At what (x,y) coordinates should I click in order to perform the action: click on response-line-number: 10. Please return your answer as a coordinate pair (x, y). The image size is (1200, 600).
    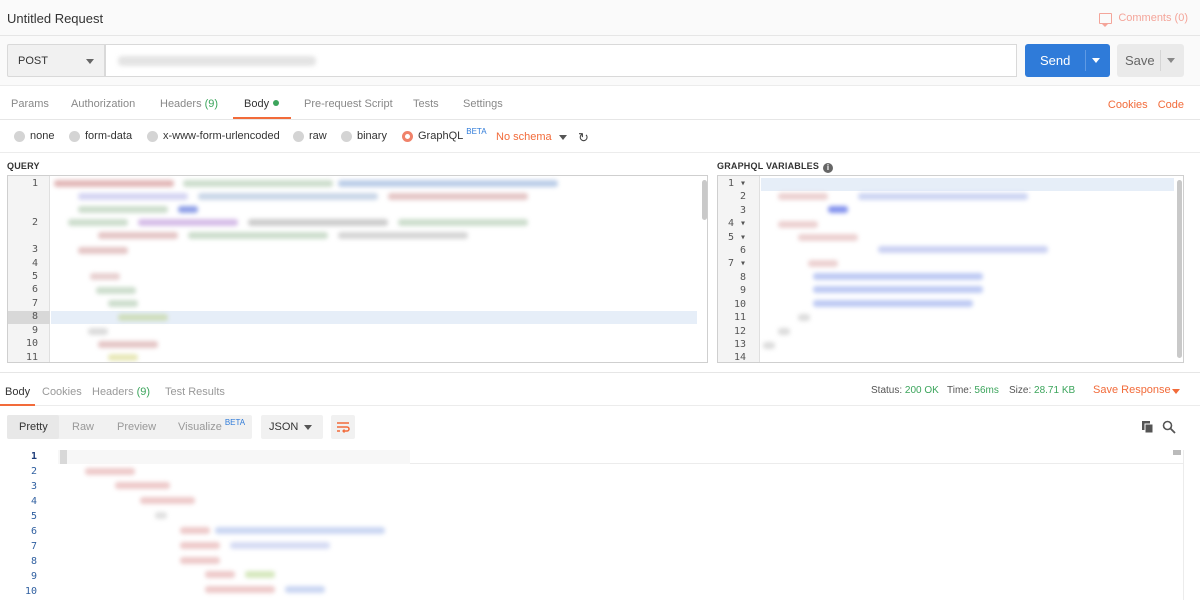
    Looking at the image, I should click on (30, 591).